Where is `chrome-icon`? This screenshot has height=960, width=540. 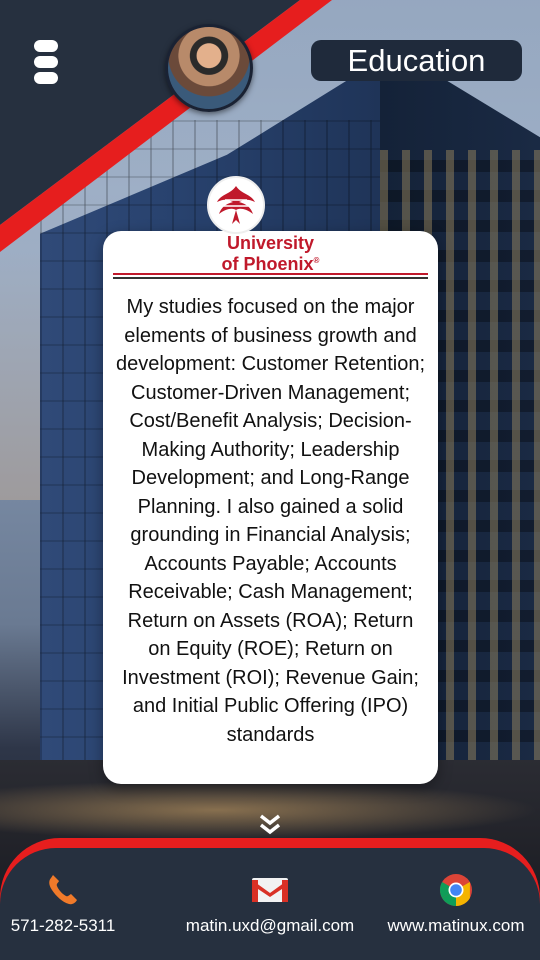
chrome-icon is located at coordinates (455, 890).